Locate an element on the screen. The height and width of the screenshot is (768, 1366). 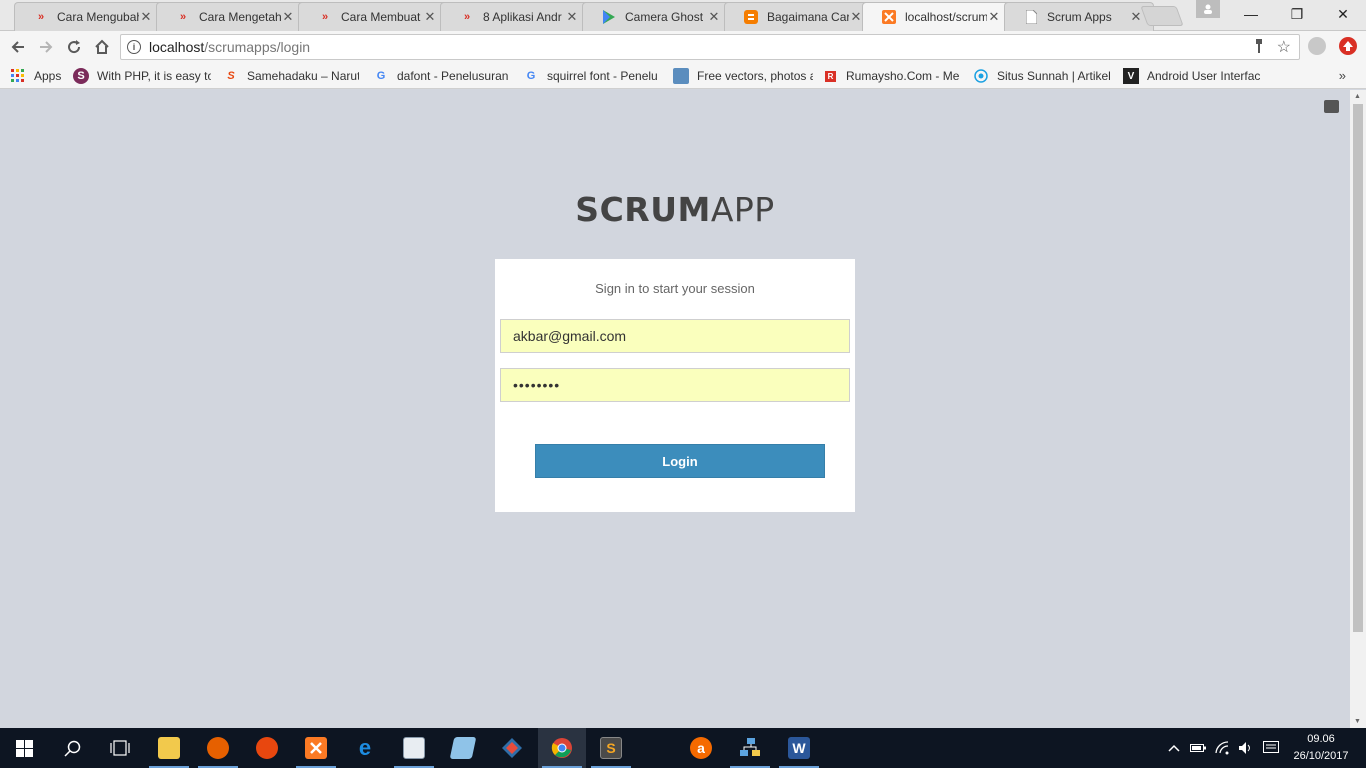
scroll-up-arrow-icon: ▲ is located at coordinates (1357, 96).